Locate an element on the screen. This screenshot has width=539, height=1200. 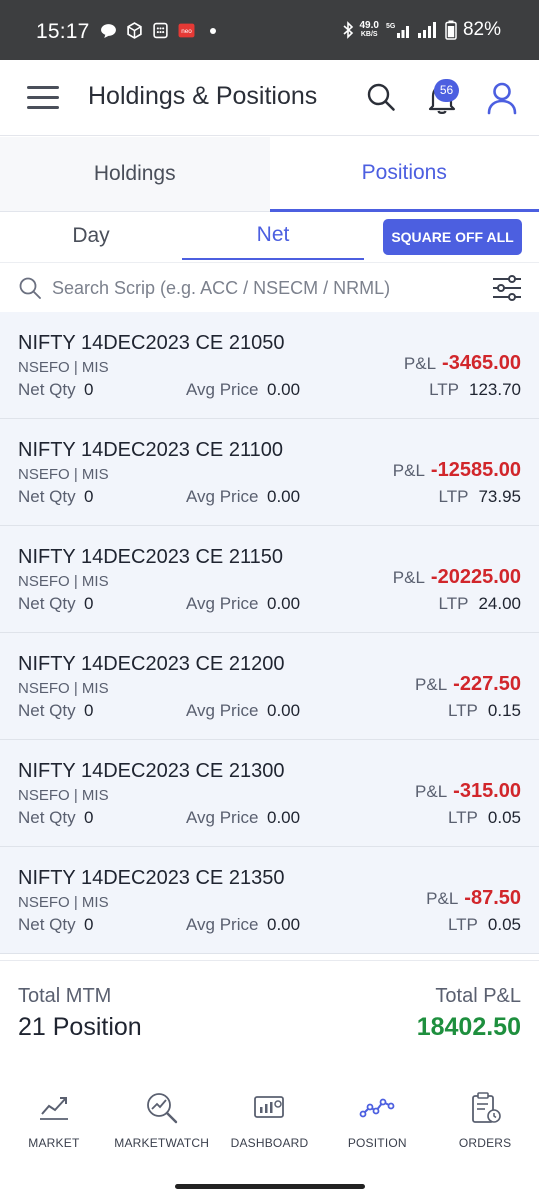
main-tabs: Holdings Positions is located at coordinates (269, 174).